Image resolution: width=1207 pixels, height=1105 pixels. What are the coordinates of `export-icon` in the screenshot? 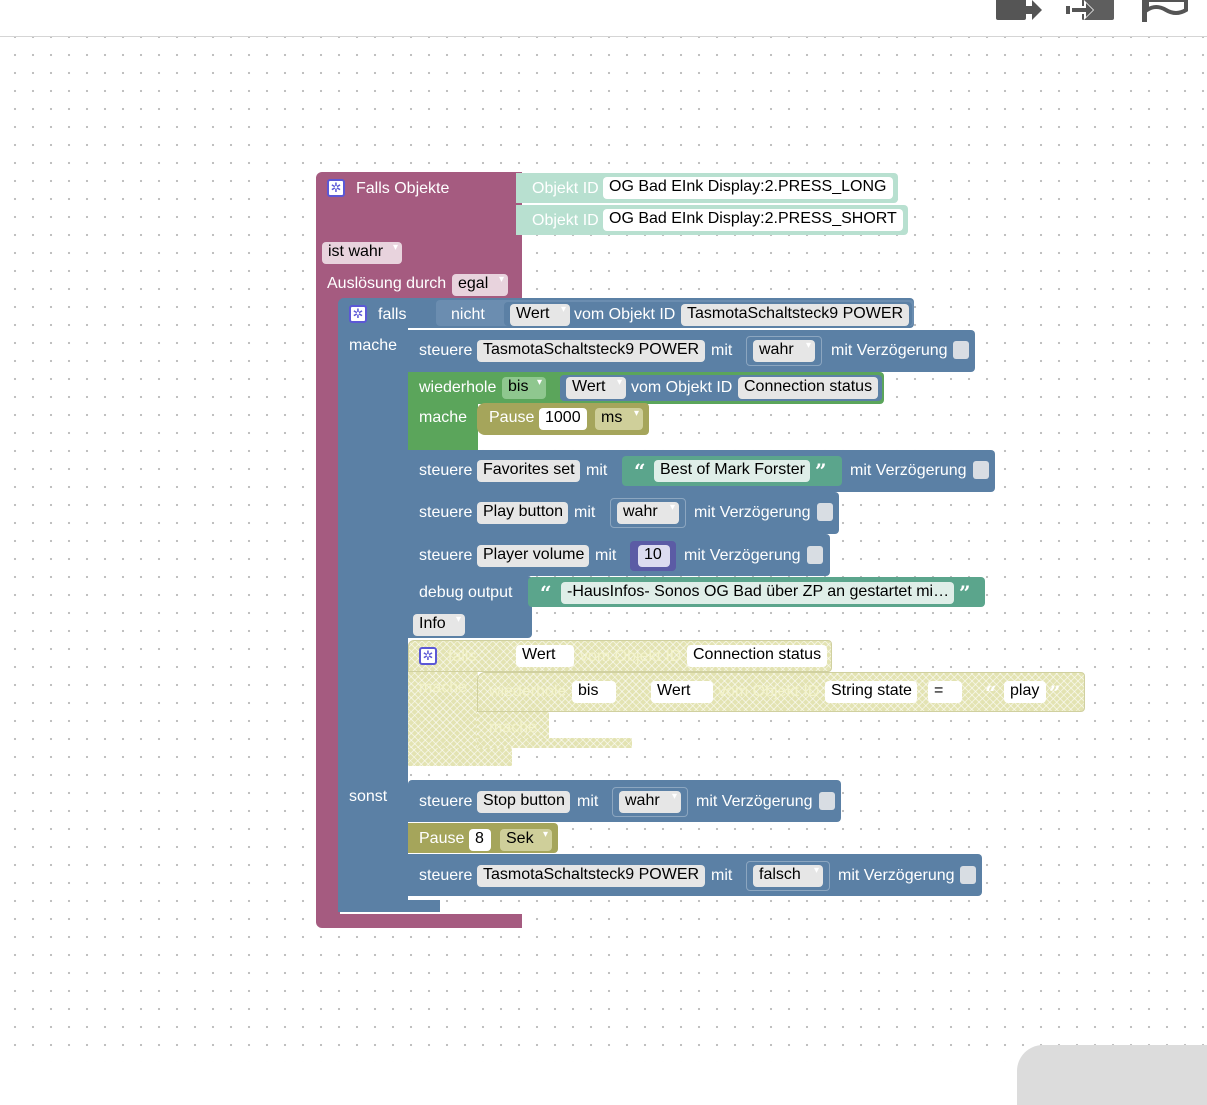 It's located at (1018, 11).